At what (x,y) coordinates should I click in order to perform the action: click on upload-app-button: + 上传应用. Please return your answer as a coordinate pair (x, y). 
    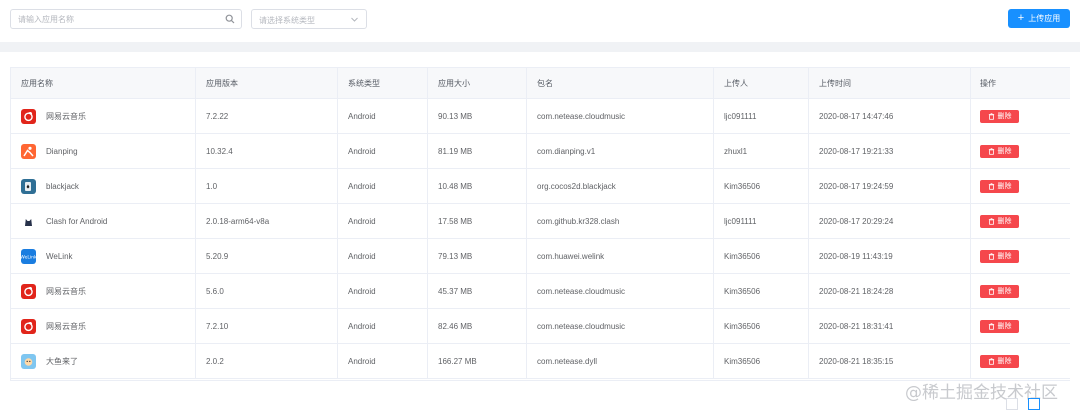
    Looking at the image, I should click on (1039, 18).